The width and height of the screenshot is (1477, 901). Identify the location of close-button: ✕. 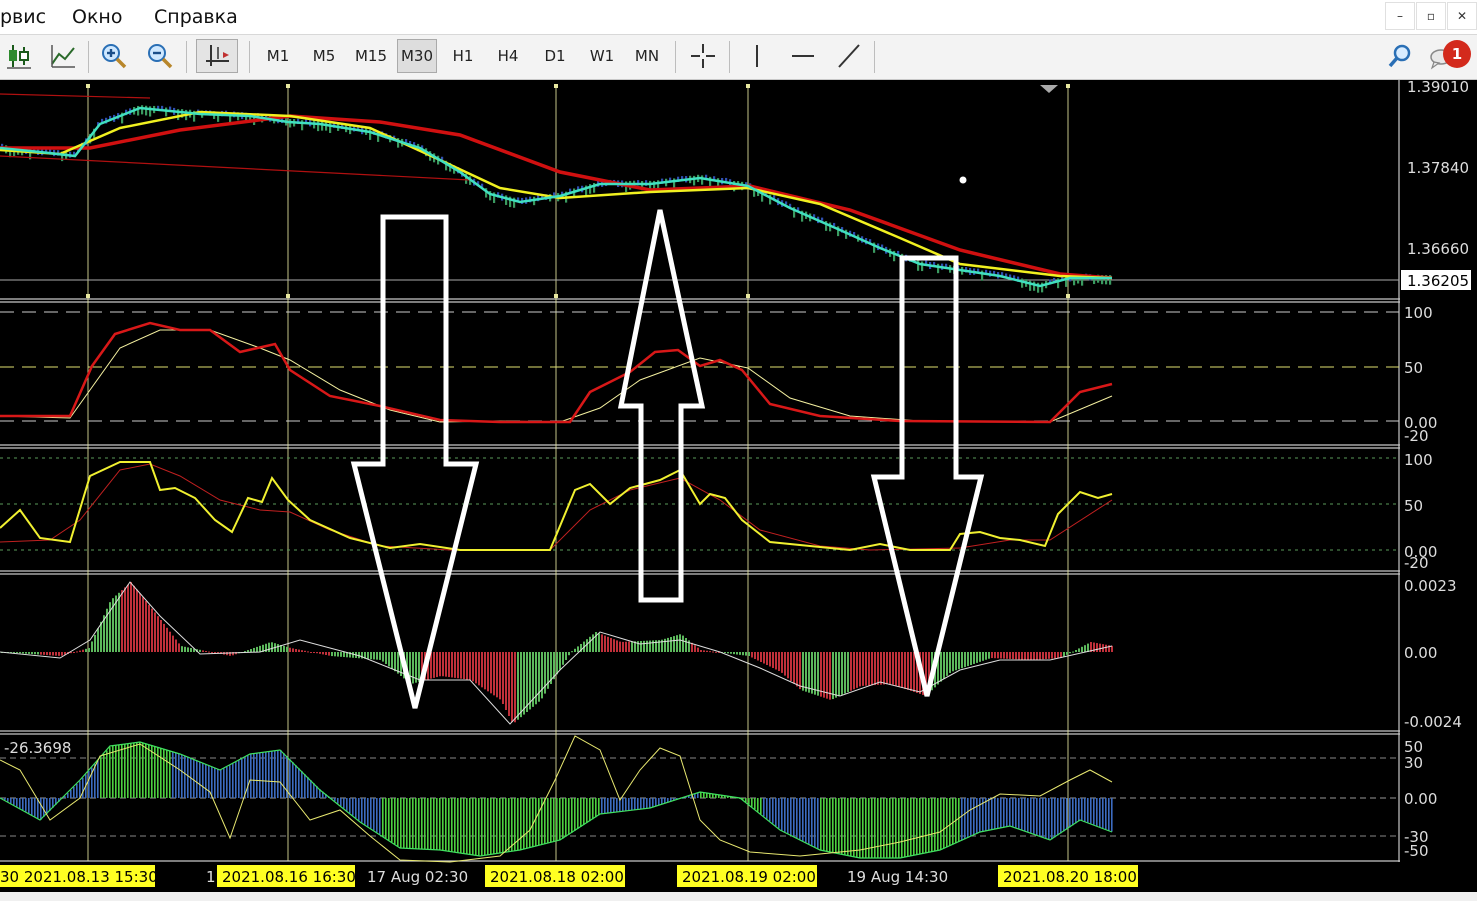
(1462, 16).